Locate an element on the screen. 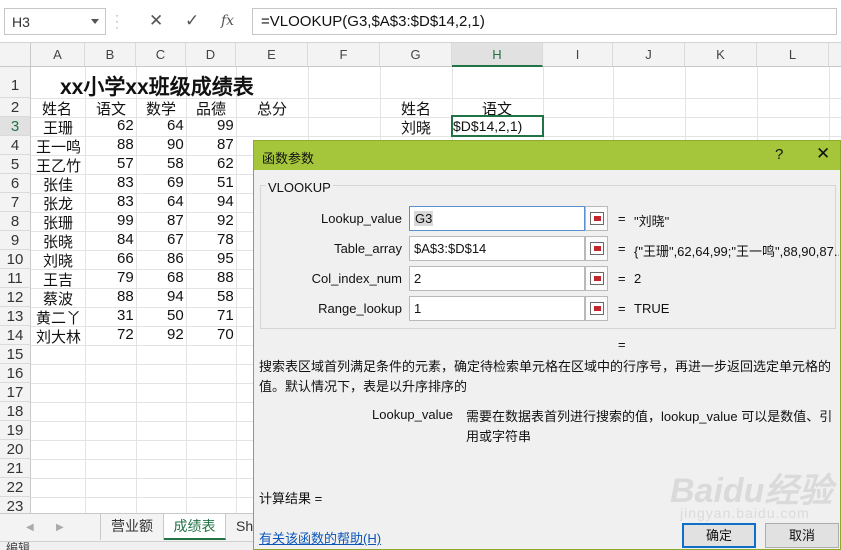 This screenshot has width=841, height=550. name-box: H3 is located at coordinates (55, 21).